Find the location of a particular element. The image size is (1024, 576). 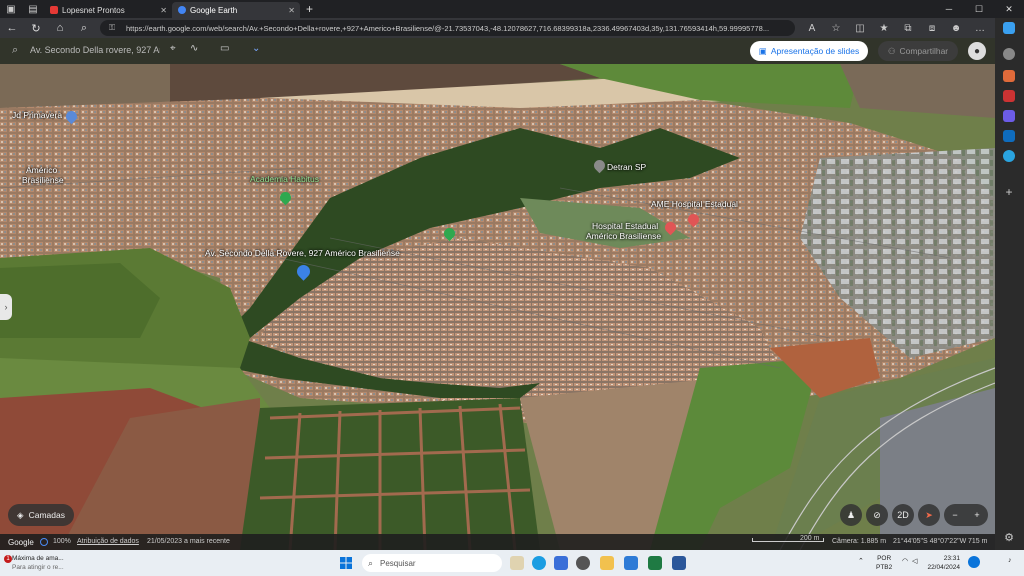

notification-count: 1 is located at coordinates (8, 559).